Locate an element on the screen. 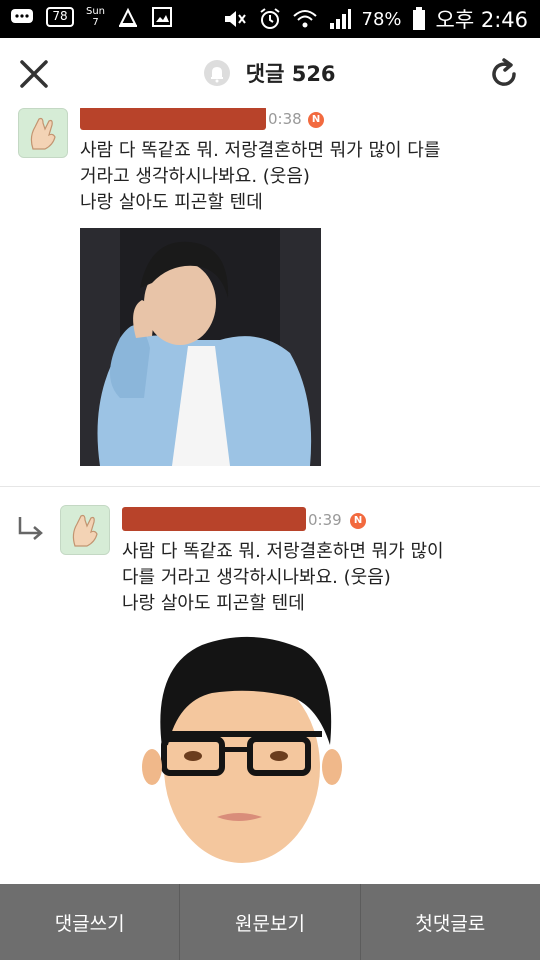 Image resolution: width=540 pixels, height=960 pixels. refresh-icon is located at coordinates (504, 72).